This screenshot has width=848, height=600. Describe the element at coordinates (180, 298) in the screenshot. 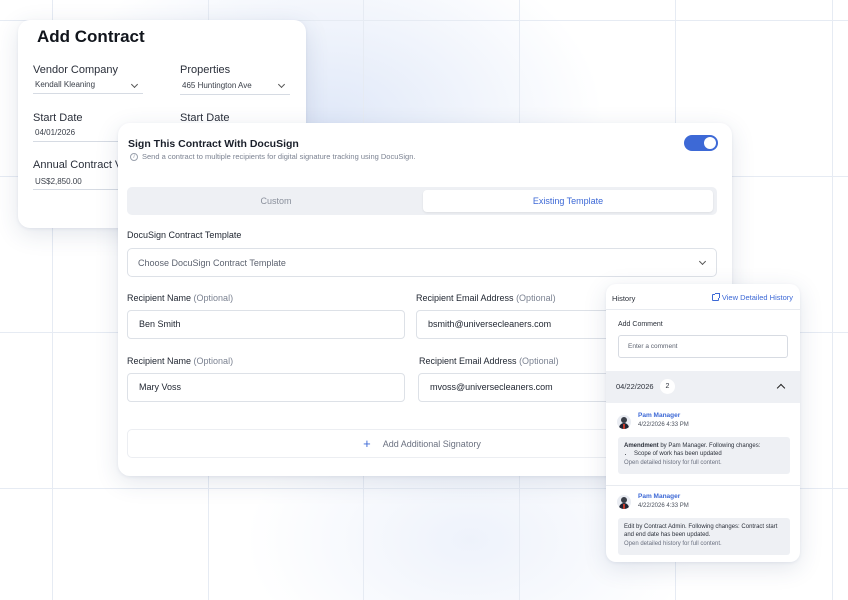

I see `recipient-name-label-1: Recipient Name (Optional)` at that location.